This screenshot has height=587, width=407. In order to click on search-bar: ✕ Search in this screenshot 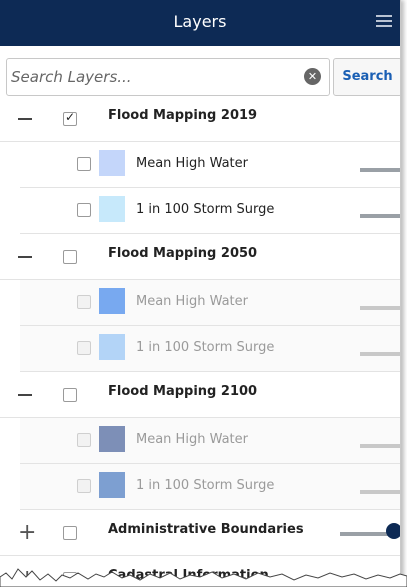, I will do `click(200, 77)`.